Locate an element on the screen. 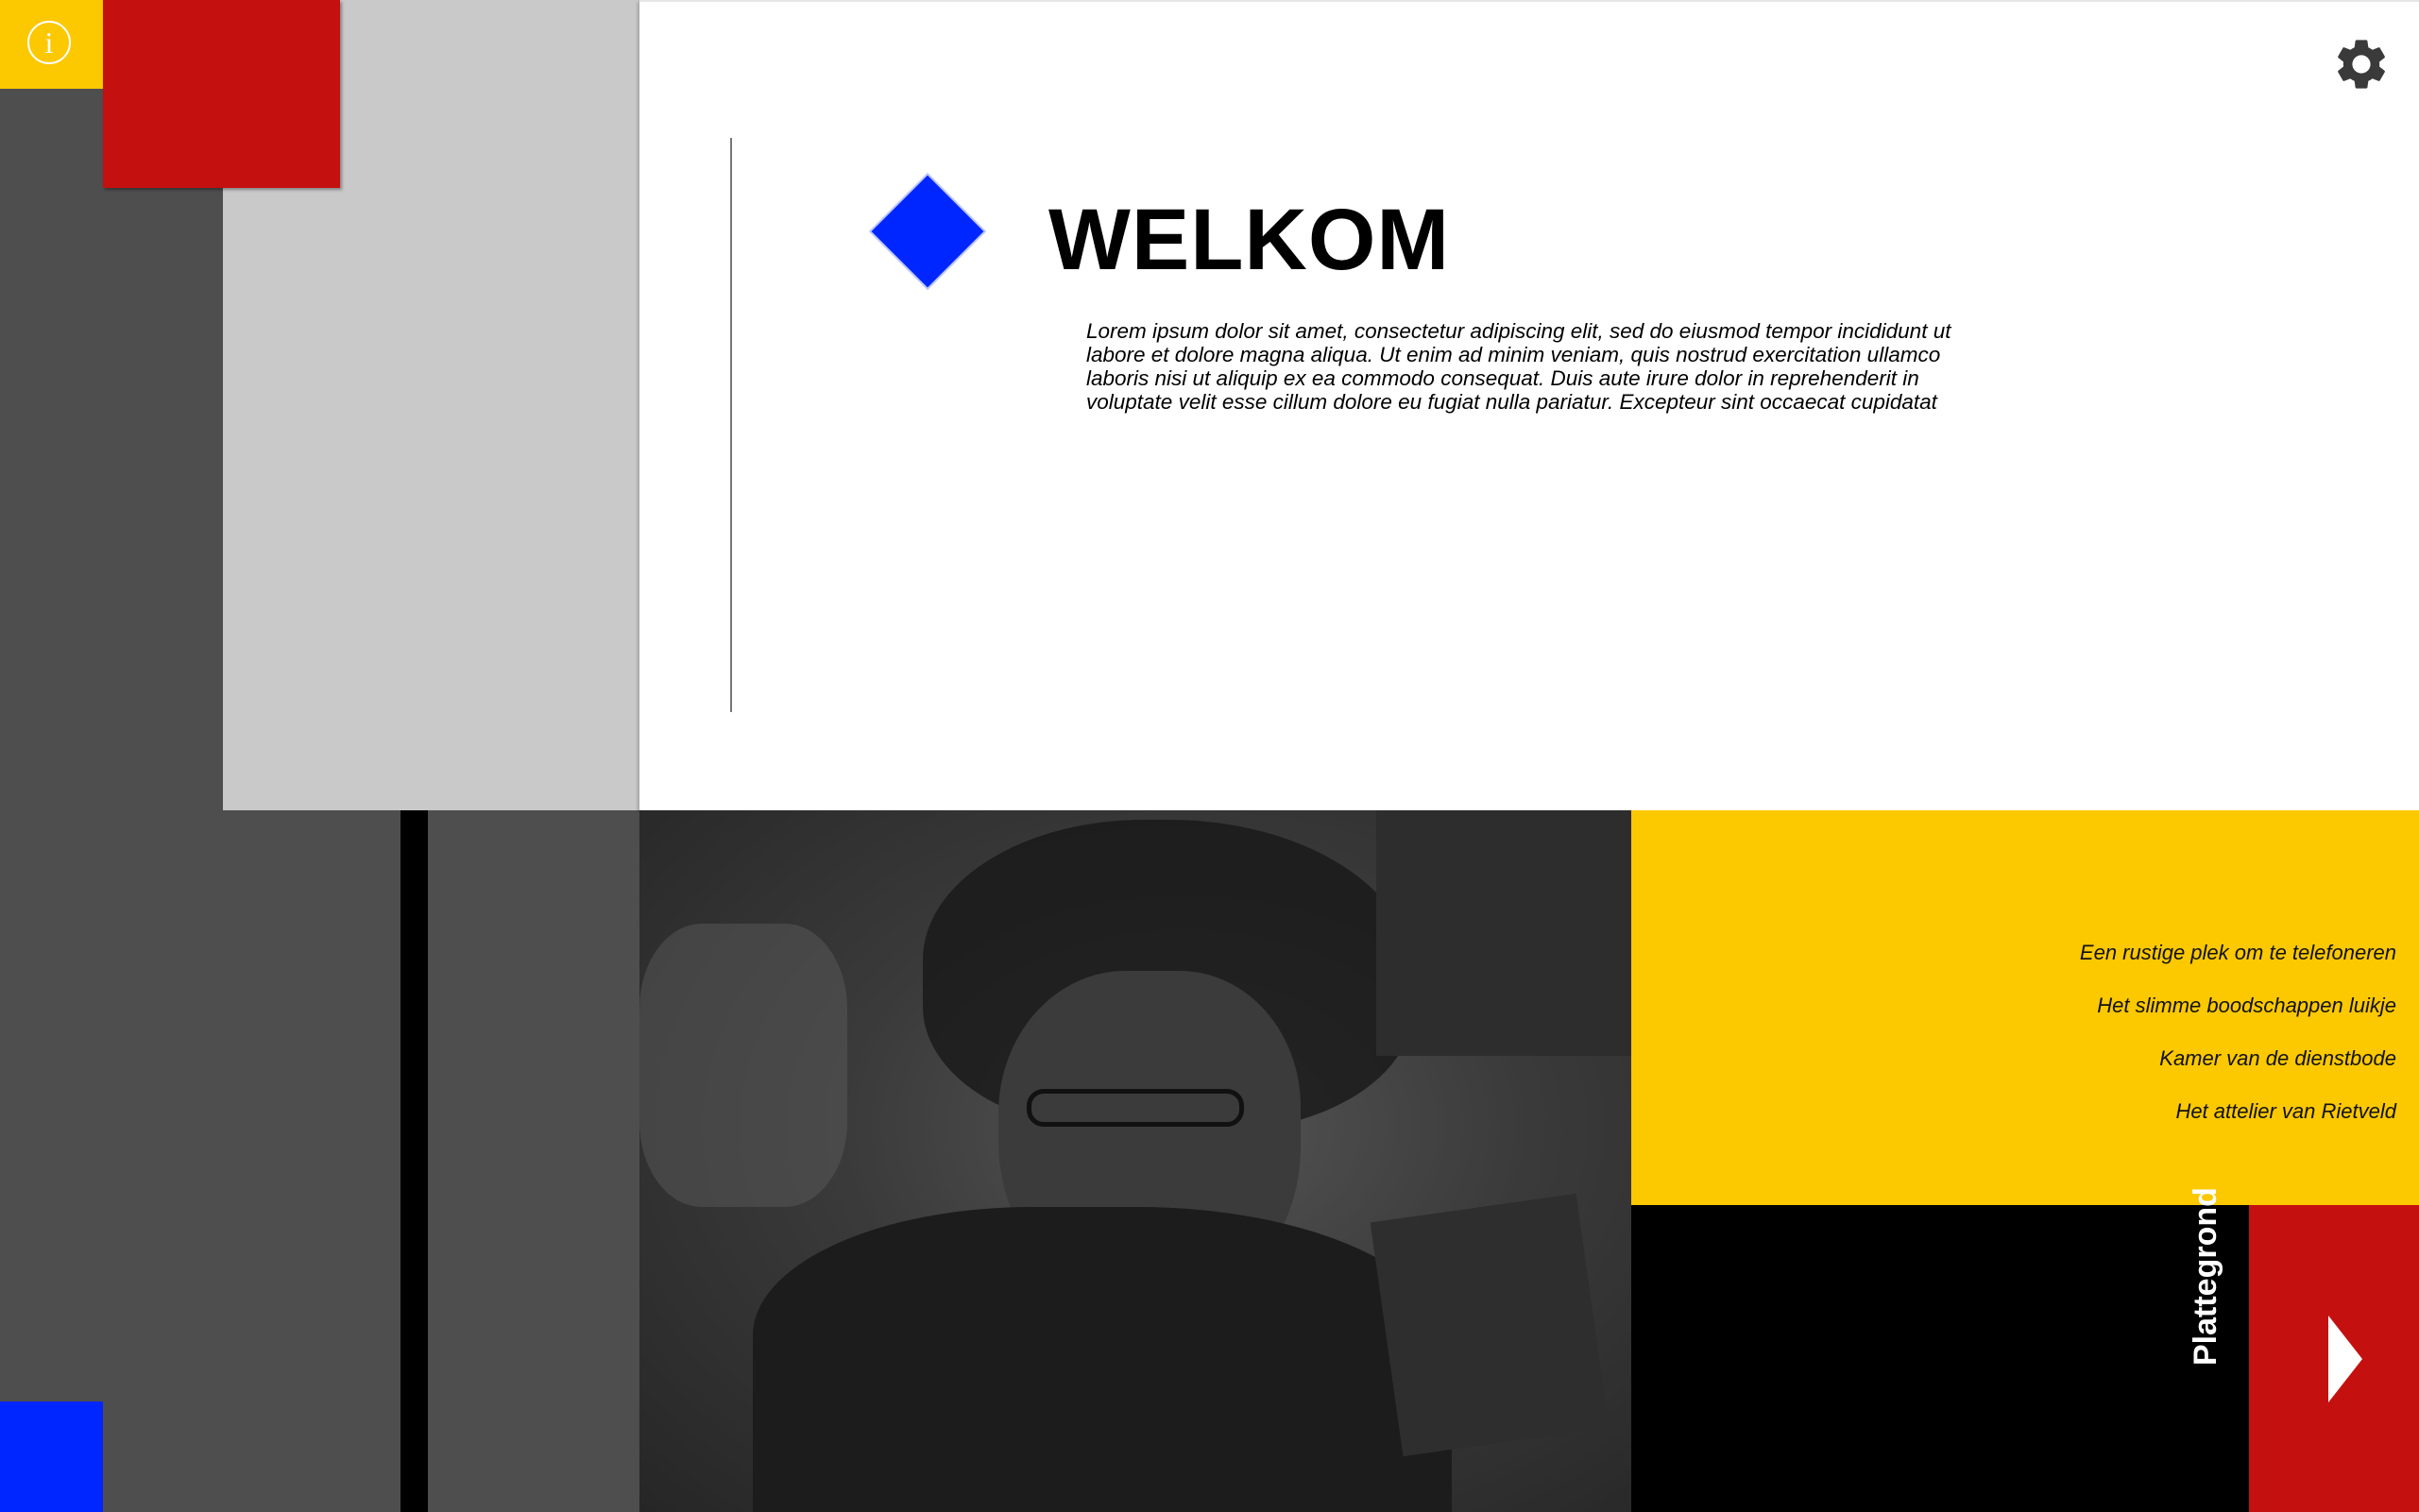 The height and width of the screenshot is (1512, 2419). next-button is located at coordinates (2334, 1358).